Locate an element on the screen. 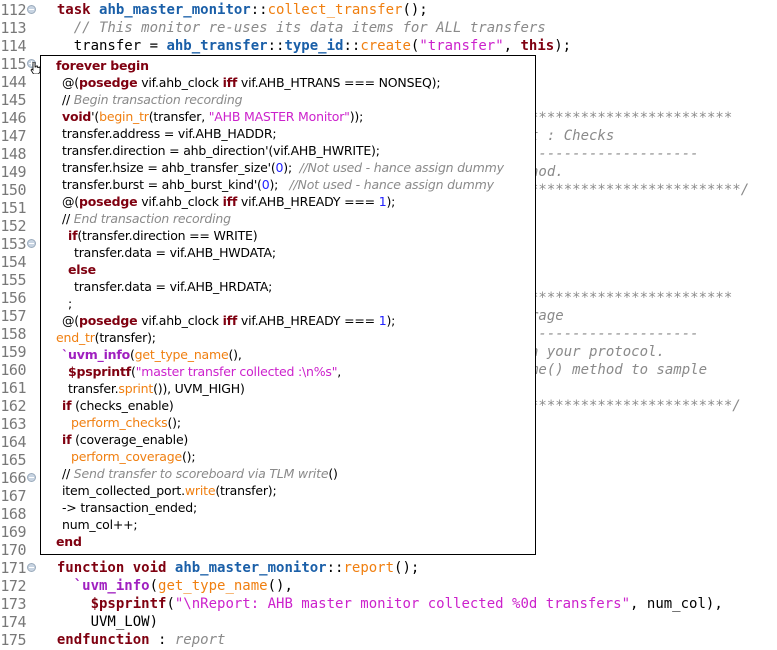 Image resolution: width=777 pixels, height=650 pixels. popup-code-line: if(transfer.direction == WRITE) is located at coordinates (163, 235).